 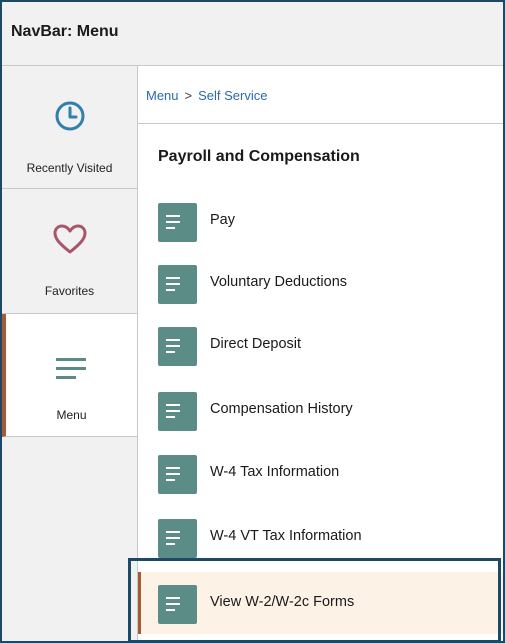 What do you see at coordinates (275, 472) in the screenshot?
I see `menu-item-label: W-4 Tax Information` at bounding box center [275, 472].